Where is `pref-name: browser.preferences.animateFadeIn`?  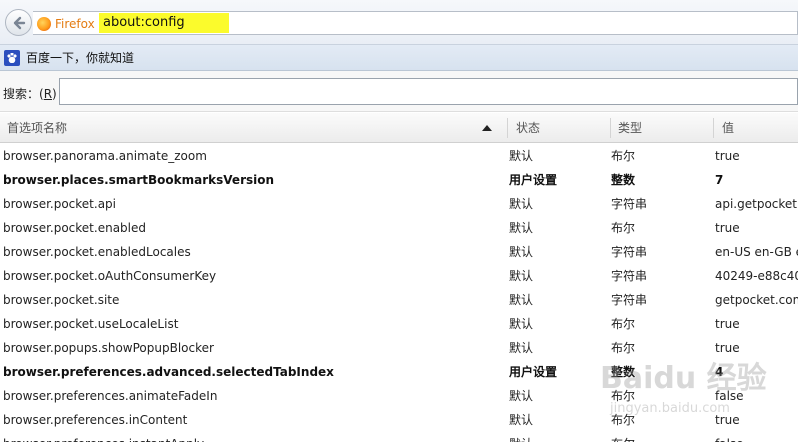
pref-name: browser.preferences.animateFadeIn is located at coordinates (110, 396).